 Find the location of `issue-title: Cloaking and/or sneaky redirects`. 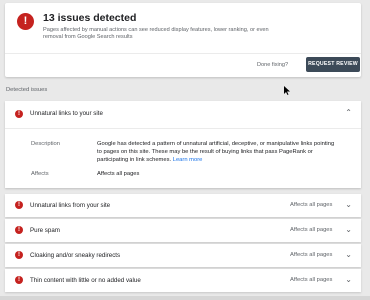

issue-title: Cloaking and/or sneaky redirects is located at coordinates (75, 255).